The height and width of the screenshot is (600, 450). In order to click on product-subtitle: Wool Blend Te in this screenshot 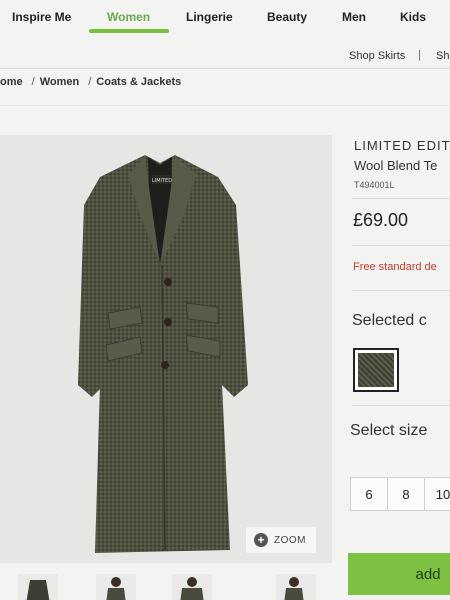, I will do `click(396, 165)`.